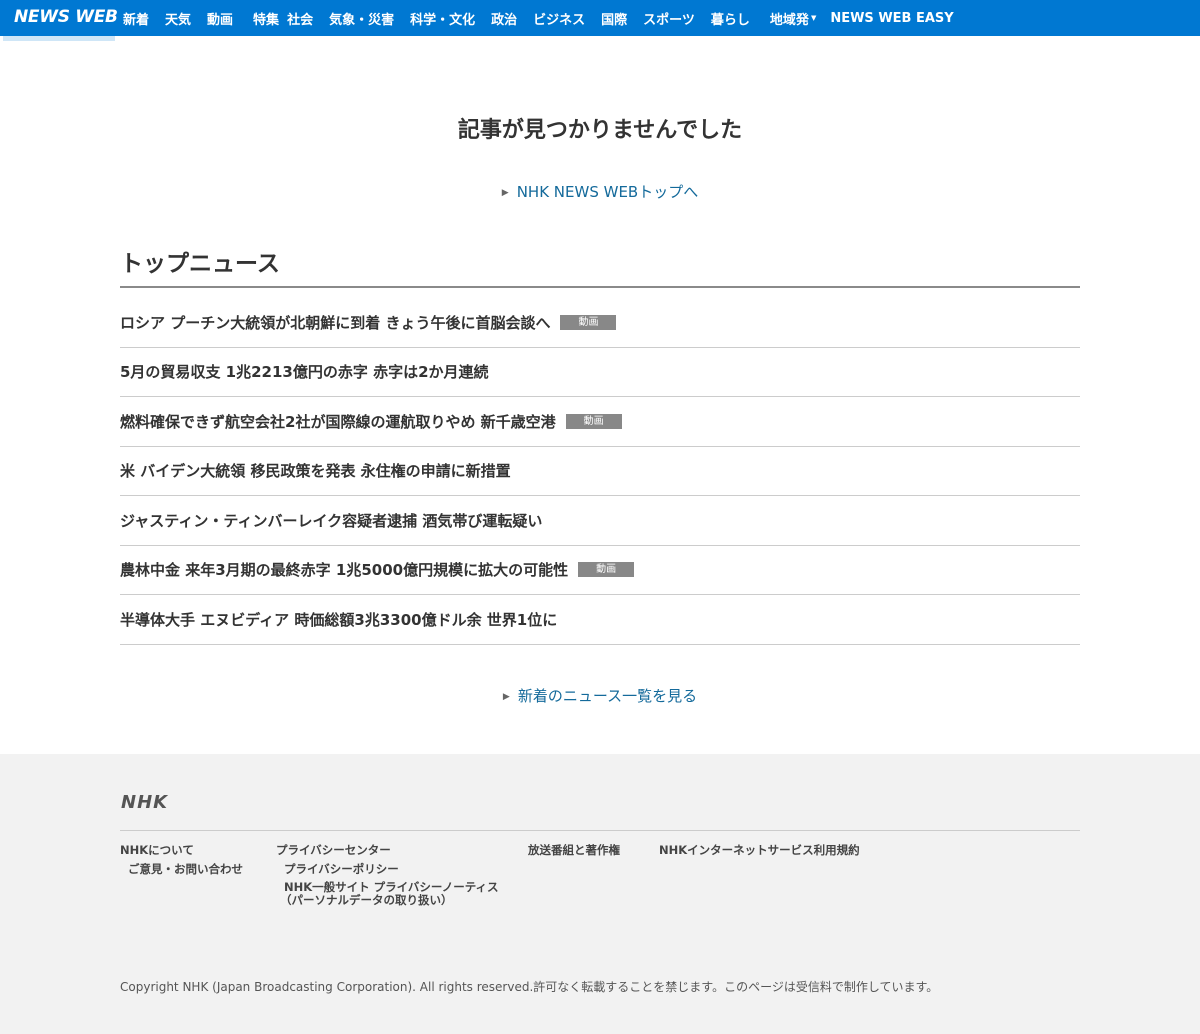 This screenshot has height=1034, width=1200. I want to click on nav-item-label: 社会, so click(300, 20).